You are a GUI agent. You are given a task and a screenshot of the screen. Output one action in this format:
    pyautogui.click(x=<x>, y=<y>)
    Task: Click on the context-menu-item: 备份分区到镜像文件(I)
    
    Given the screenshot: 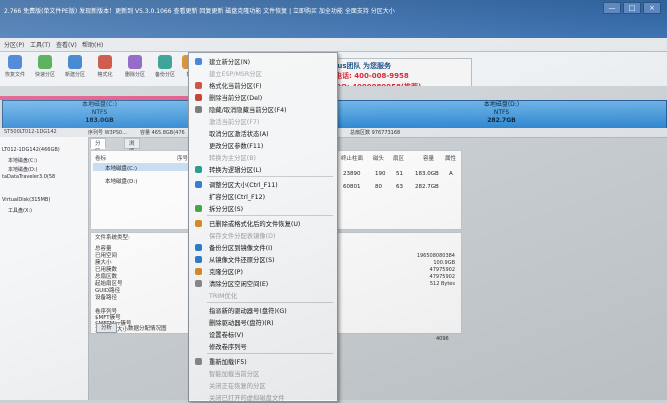 What is the action you would take?
    pyautogui.click(x=263, y=247)
    